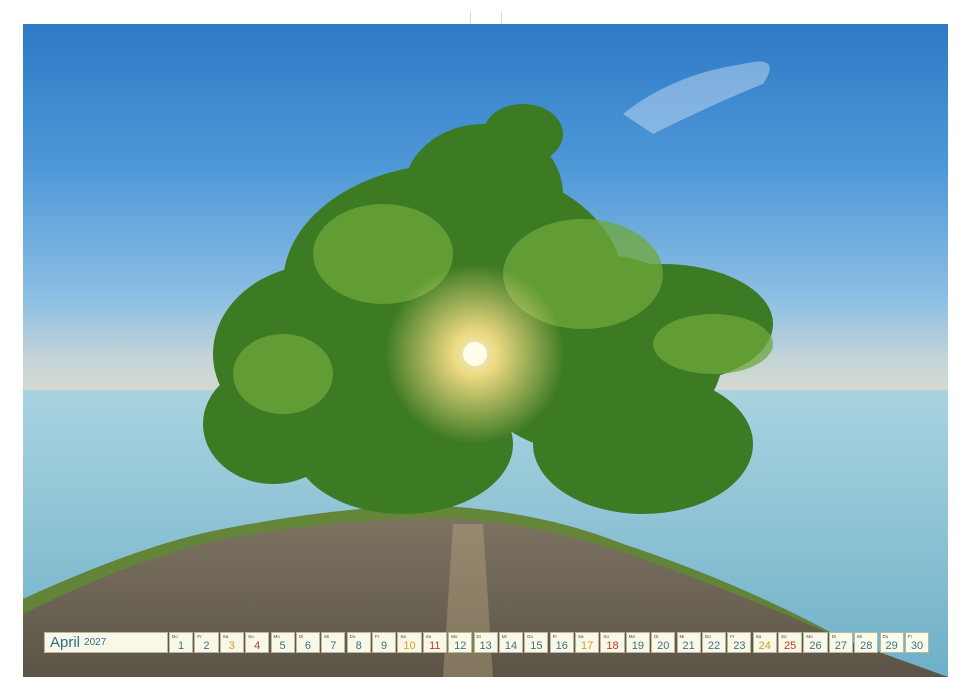  I want to click on day-number: 4, so click(257, 646).